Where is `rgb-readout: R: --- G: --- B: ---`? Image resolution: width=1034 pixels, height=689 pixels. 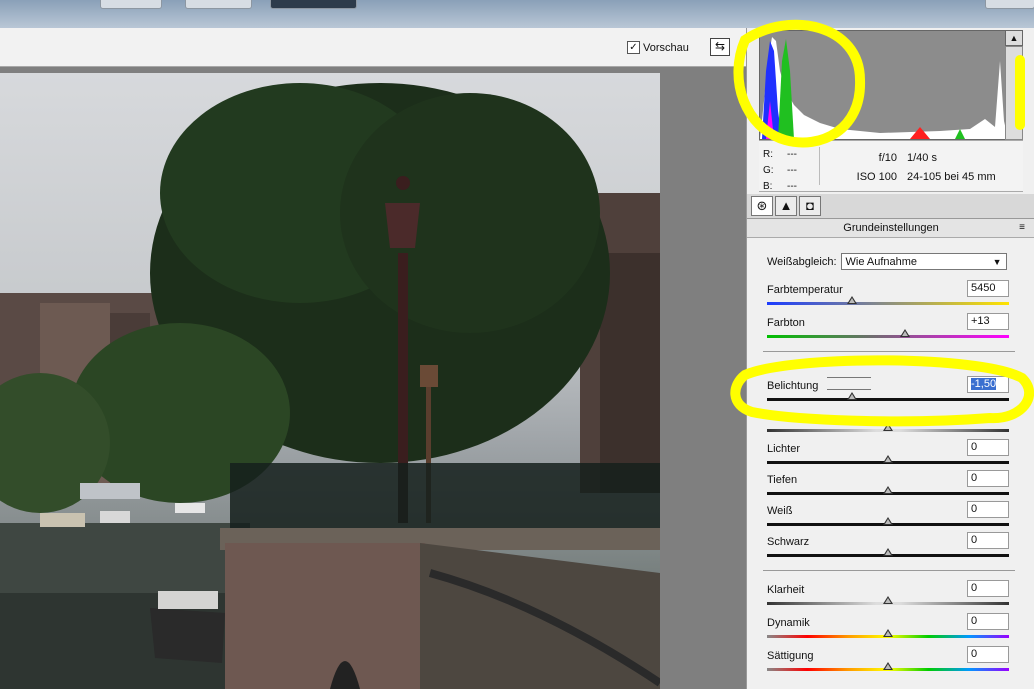 rgb-readout: R: --- G: --- B: --- is located at coordinates (780, 171).